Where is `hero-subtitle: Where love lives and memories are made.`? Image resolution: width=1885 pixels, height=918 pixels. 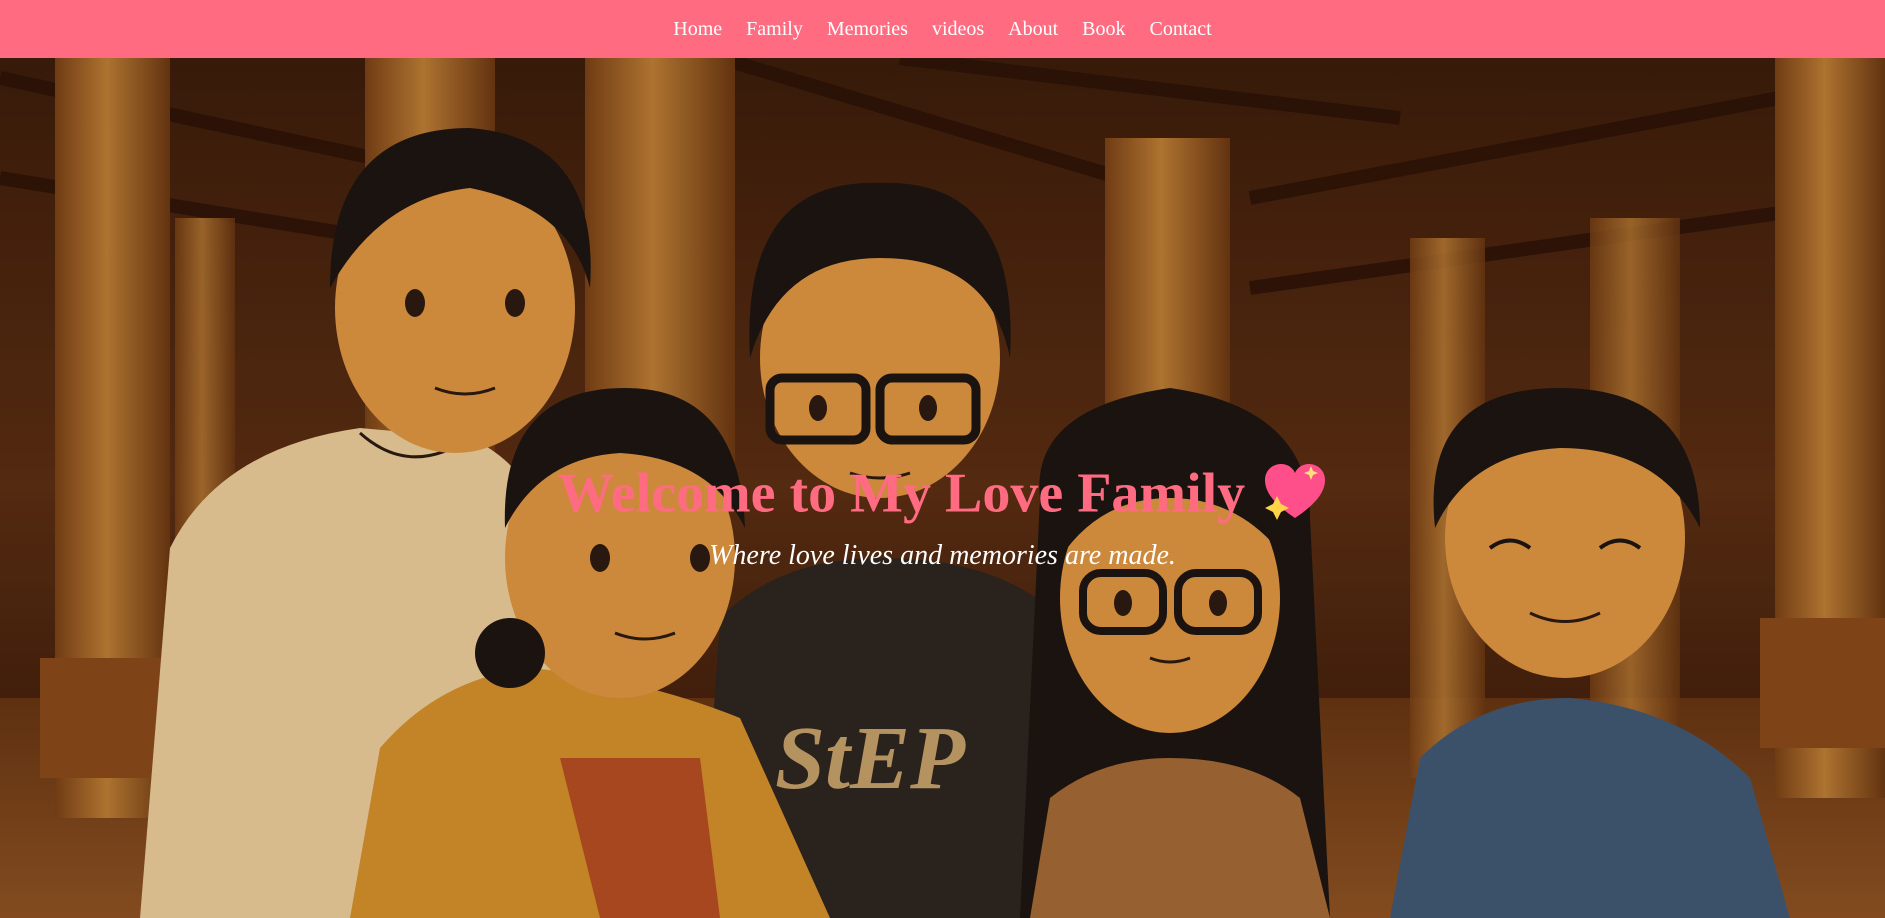 hero-subtitle: Where love lives and memories are made. is located at coordinates (942, 555).